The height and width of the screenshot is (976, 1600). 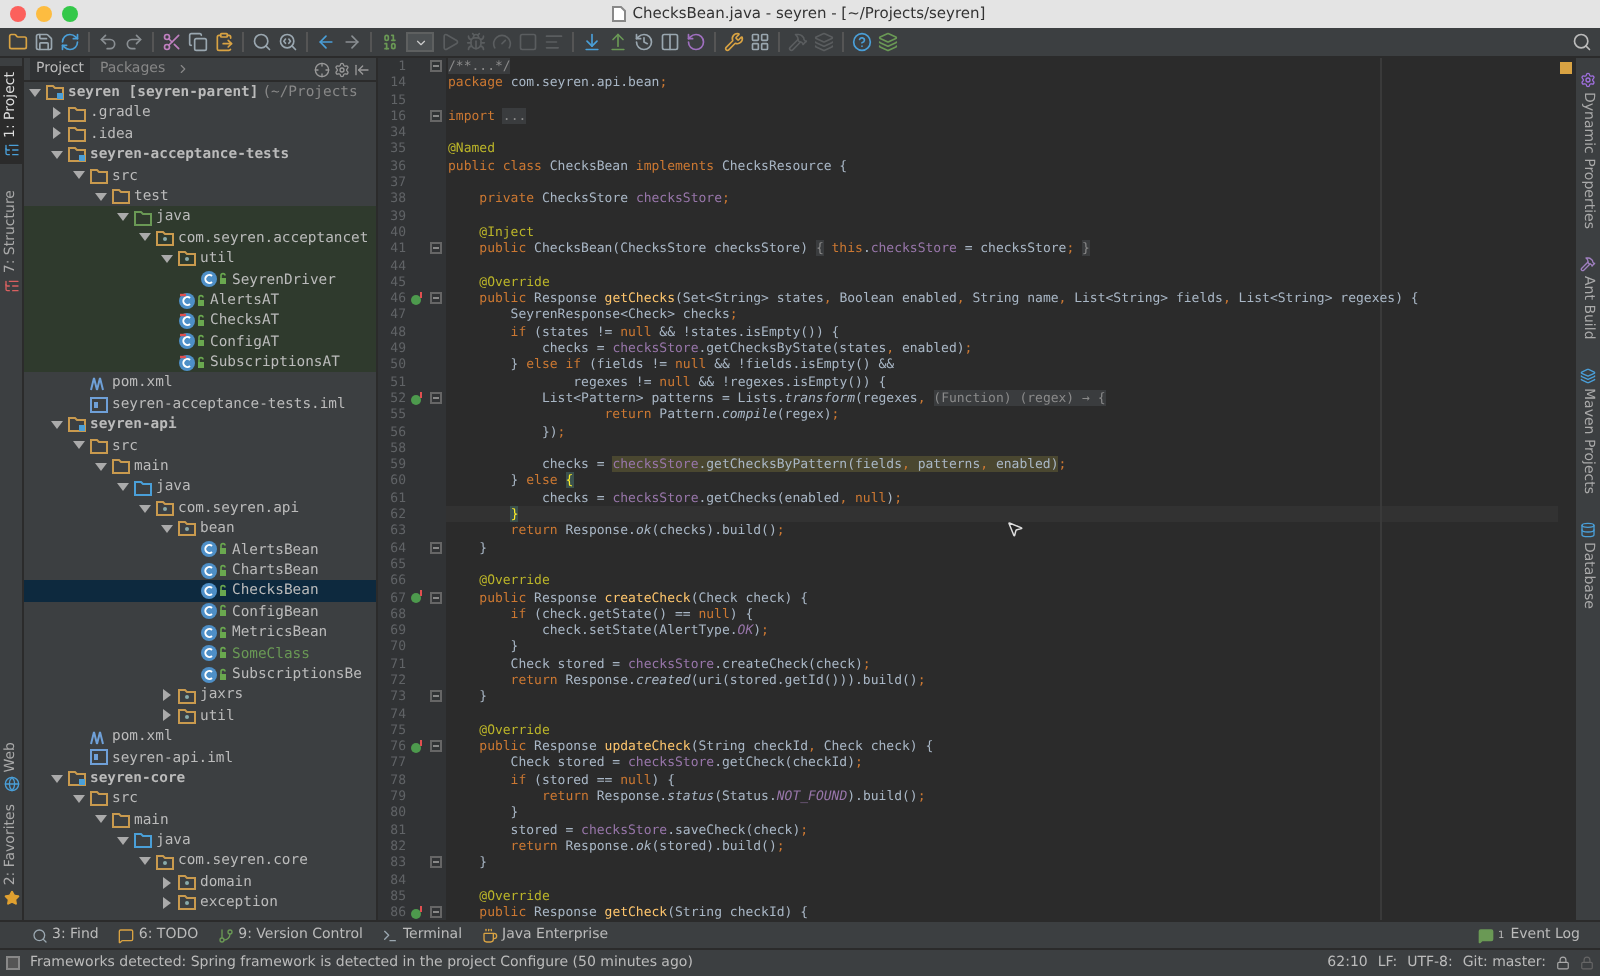 I want to click on find-replace-icon, so click(x=288, y=42).